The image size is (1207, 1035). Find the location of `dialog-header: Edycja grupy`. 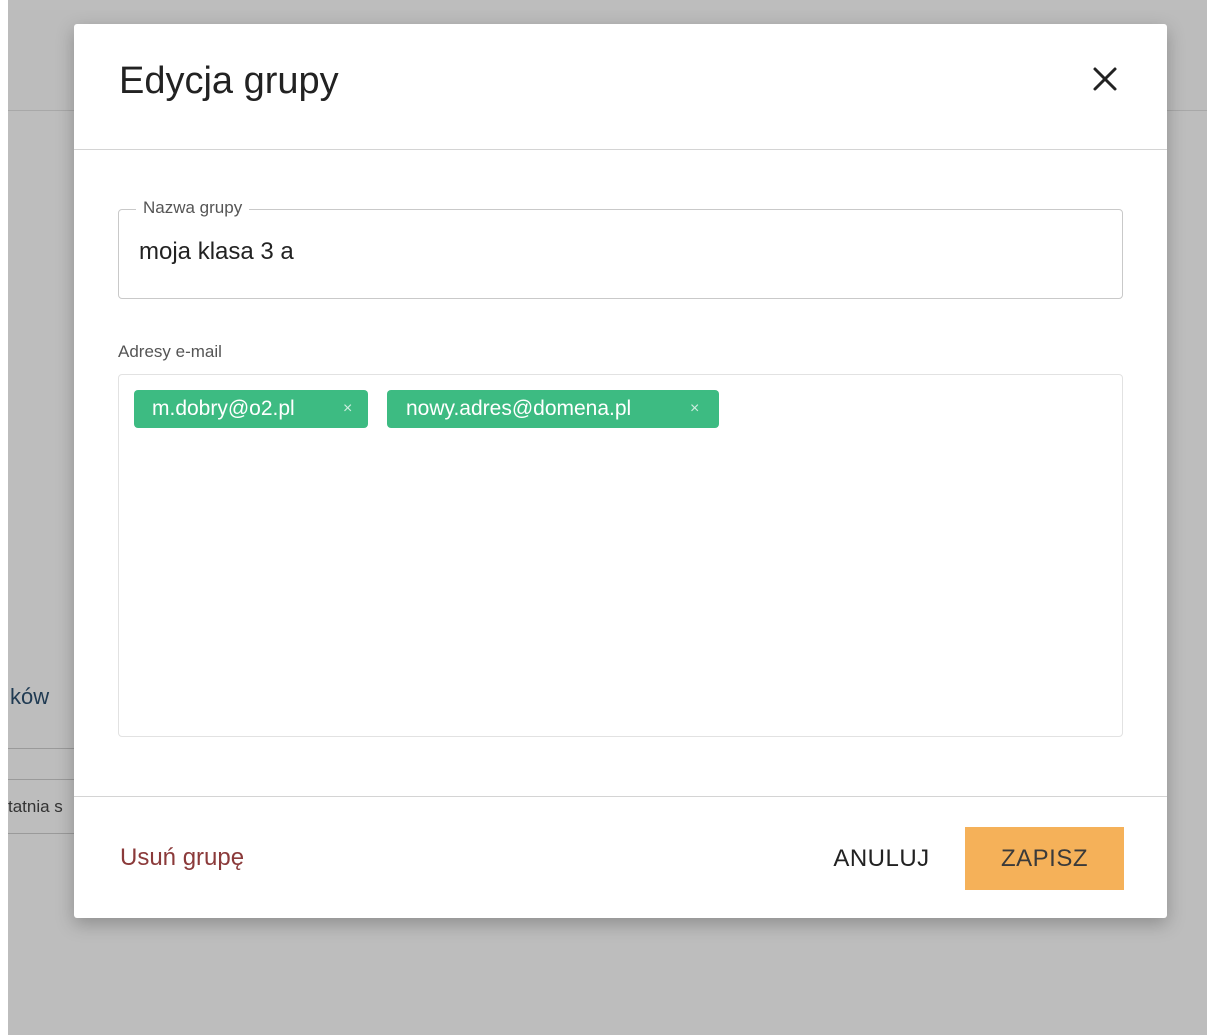

dialog-header: Edycja grupy is located at coordinates (620, 87).